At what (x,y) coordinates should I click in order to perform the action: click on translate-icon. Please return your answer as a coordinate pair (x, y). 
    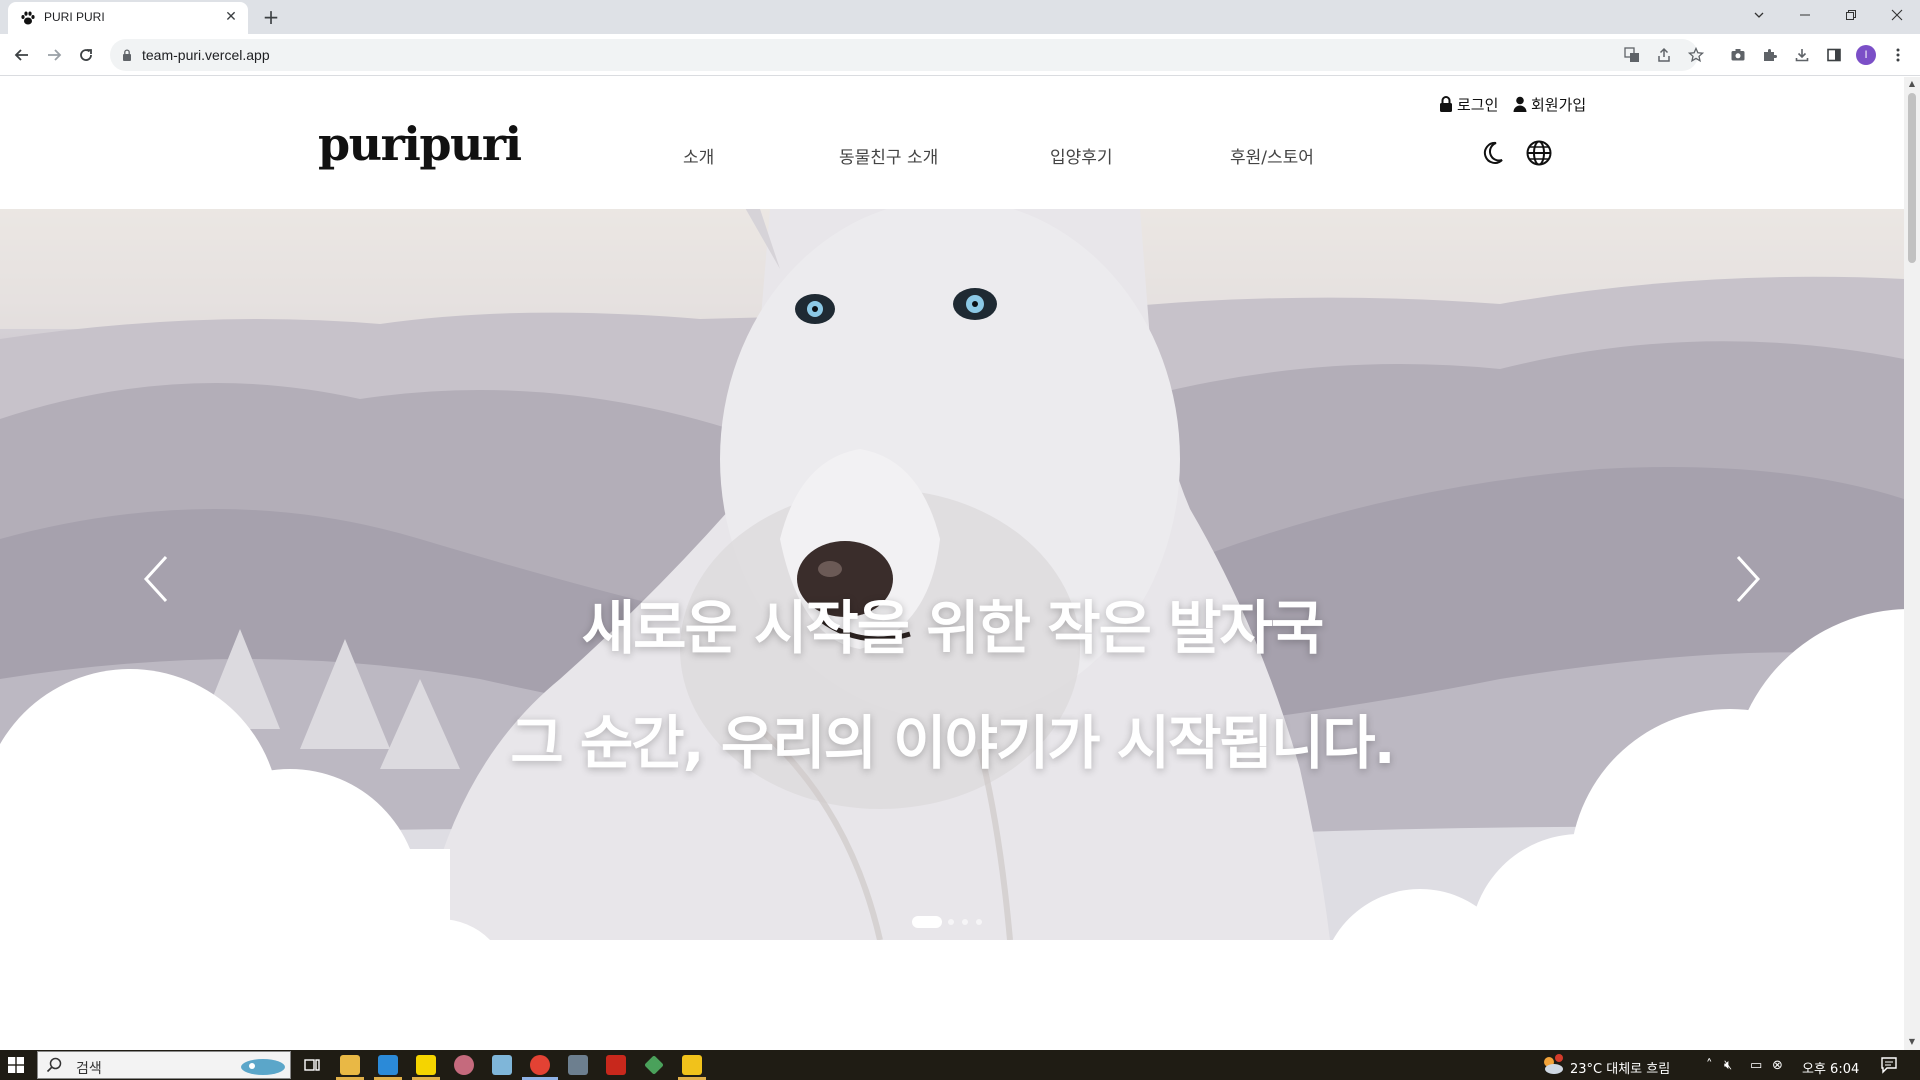
    Looking at the image, I should click on (1632, 55).